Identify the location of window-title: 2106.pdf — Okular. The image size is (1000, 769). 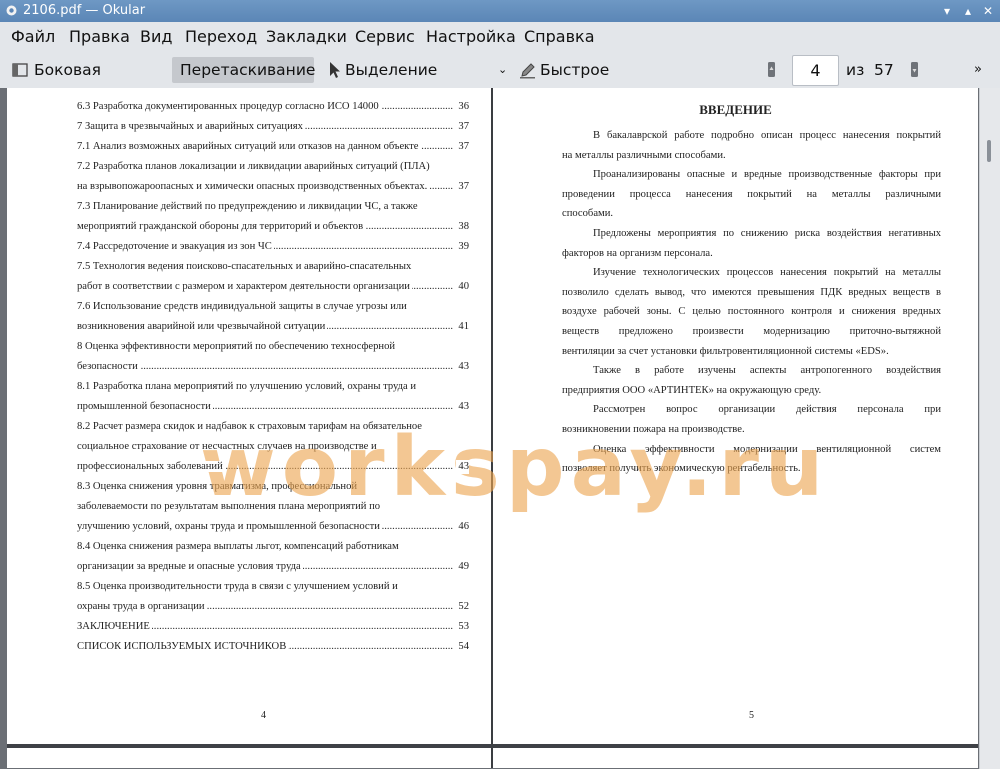
(84, 10).